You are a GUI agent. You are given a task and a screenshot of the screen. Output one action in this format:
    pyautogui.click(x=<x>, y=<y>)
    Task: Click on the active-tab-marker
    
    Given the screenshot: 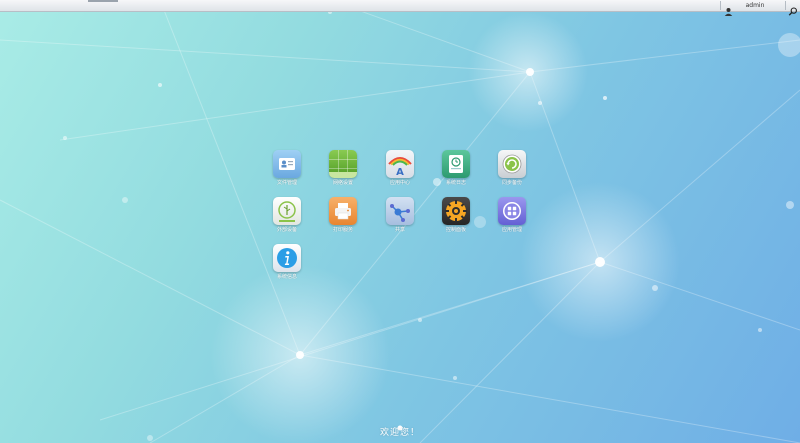 What is the action you would take?
    pyautogui.click(x=103, y=1)
    